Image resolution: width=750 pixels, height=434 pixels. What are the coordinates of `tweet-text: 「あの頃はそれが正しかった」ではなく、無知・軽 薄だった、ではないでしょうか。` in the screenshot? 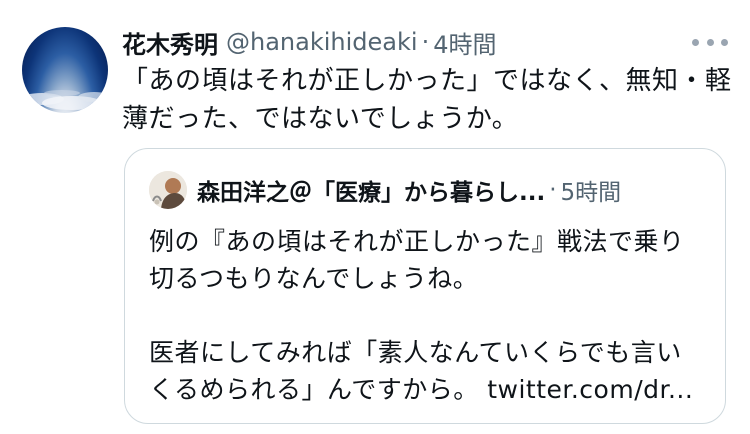 It's located at (427, 100).